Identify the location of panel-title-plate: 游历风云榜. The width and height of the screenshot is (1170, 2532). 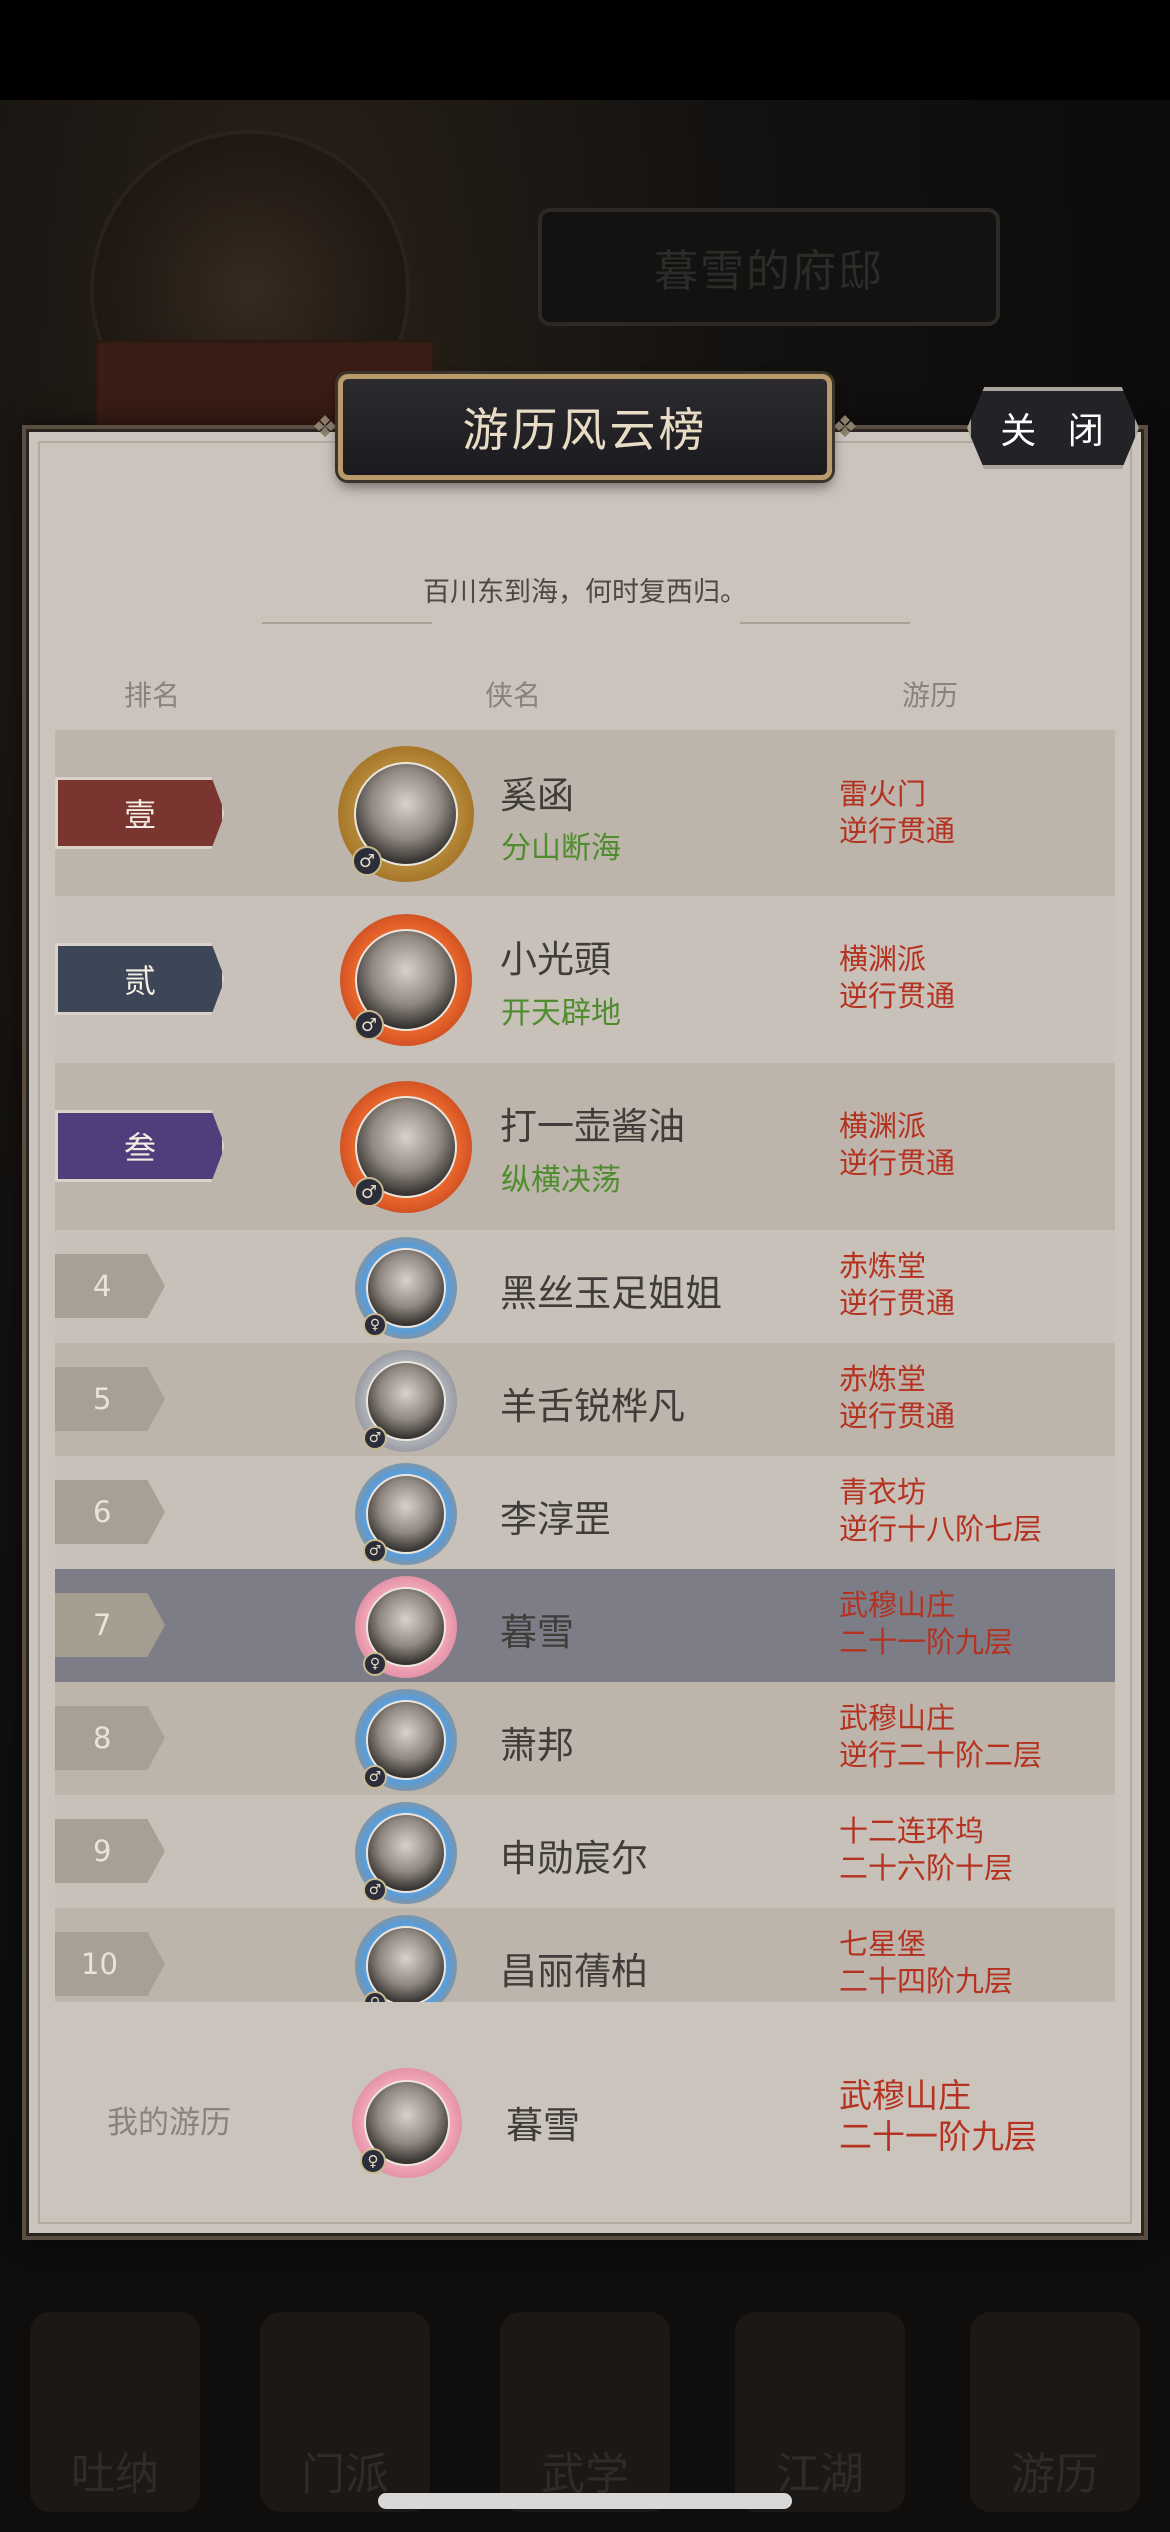
(585, 427).